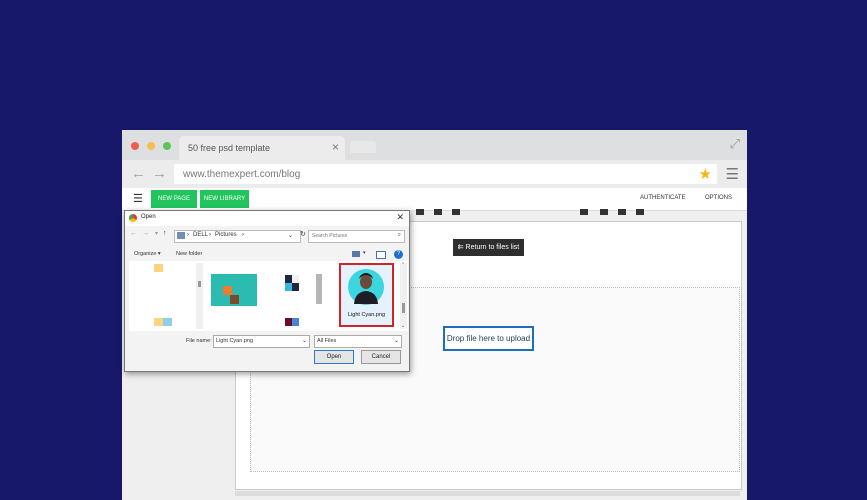 The height and width of the screenshot is (500, 867). Describe the element at coordinates (133, 218) in the screenshot. I see `chrome-icon` at that location.